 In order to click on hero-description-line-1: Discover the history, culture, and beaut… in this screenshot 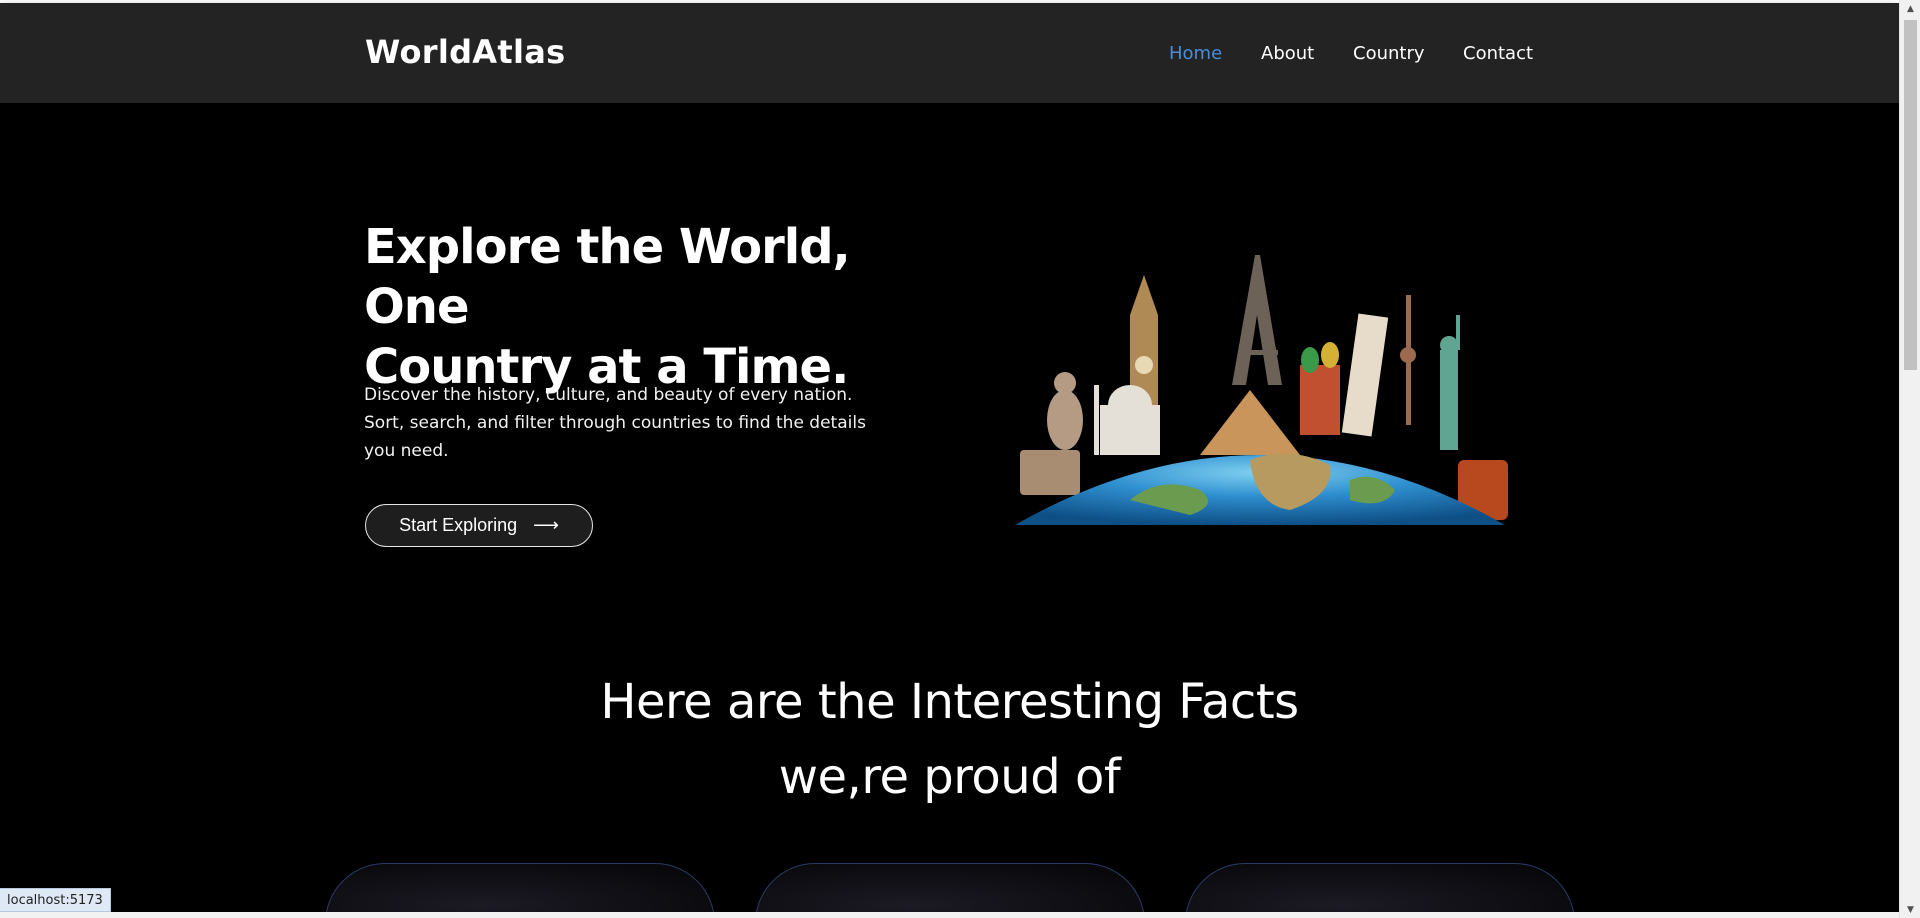, I will do `click(608, 395)`.